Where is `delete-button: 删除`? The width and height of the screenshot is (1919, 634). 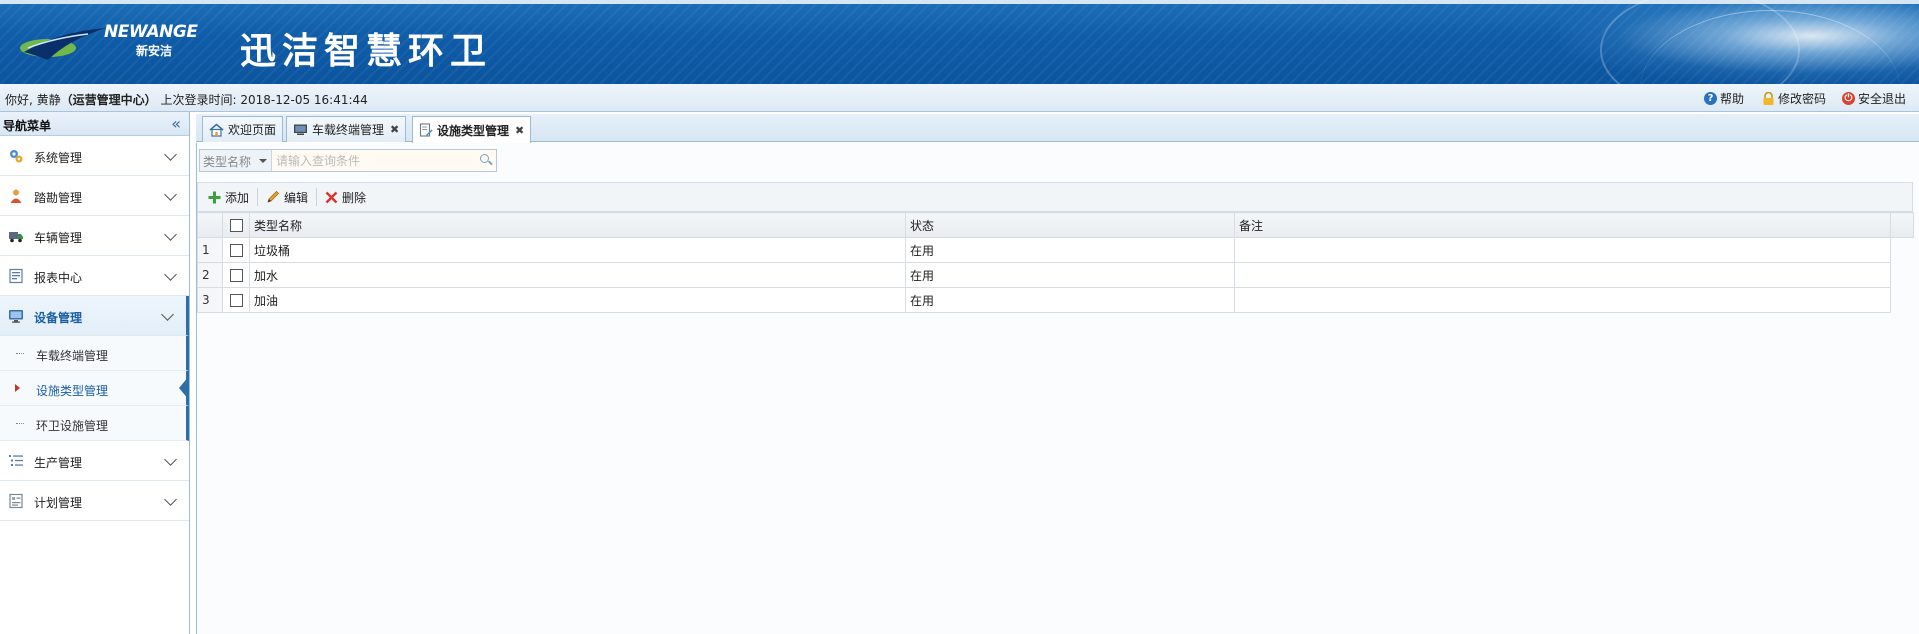
delete-button: 删除 is located at coordinates (345, 197).